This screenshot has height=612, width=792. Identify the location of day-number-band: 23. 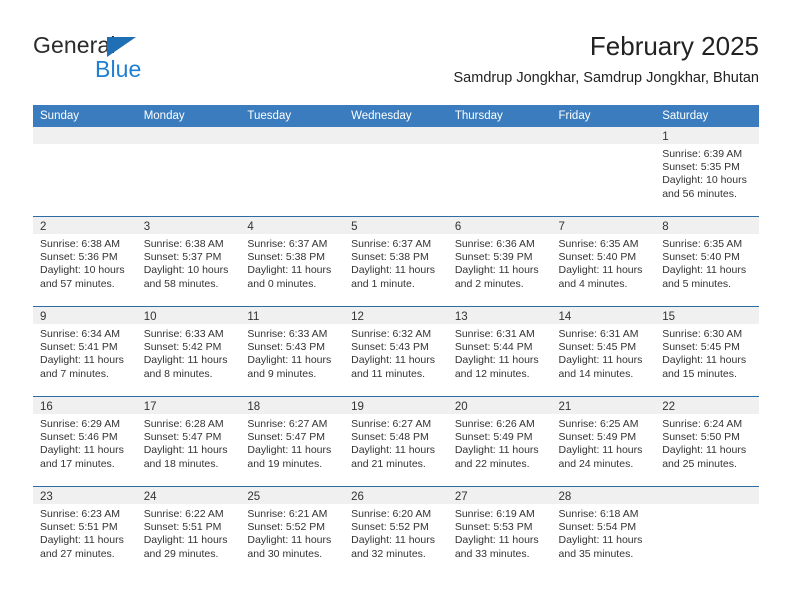
(85, 495).